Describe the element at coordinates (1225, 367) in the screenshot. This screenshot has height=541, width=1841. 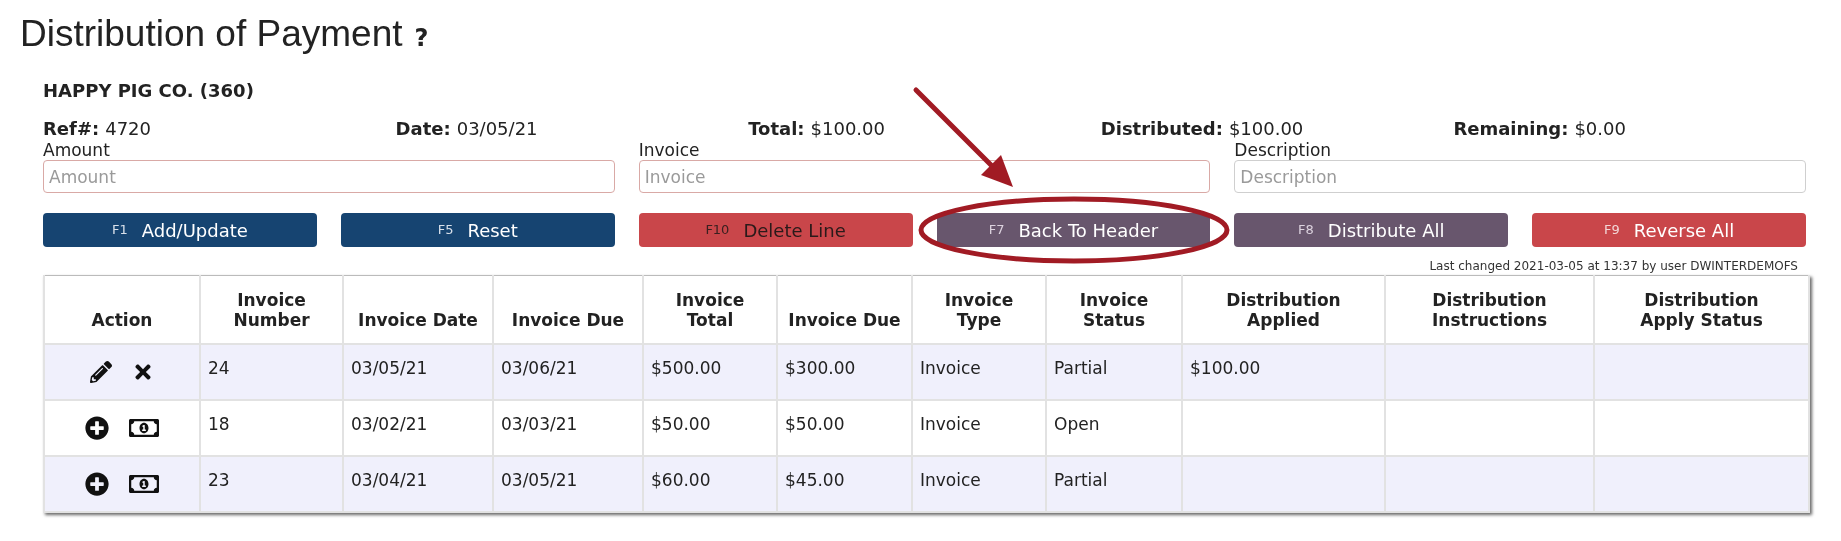
I see `table-cell: $100.00` at that location.